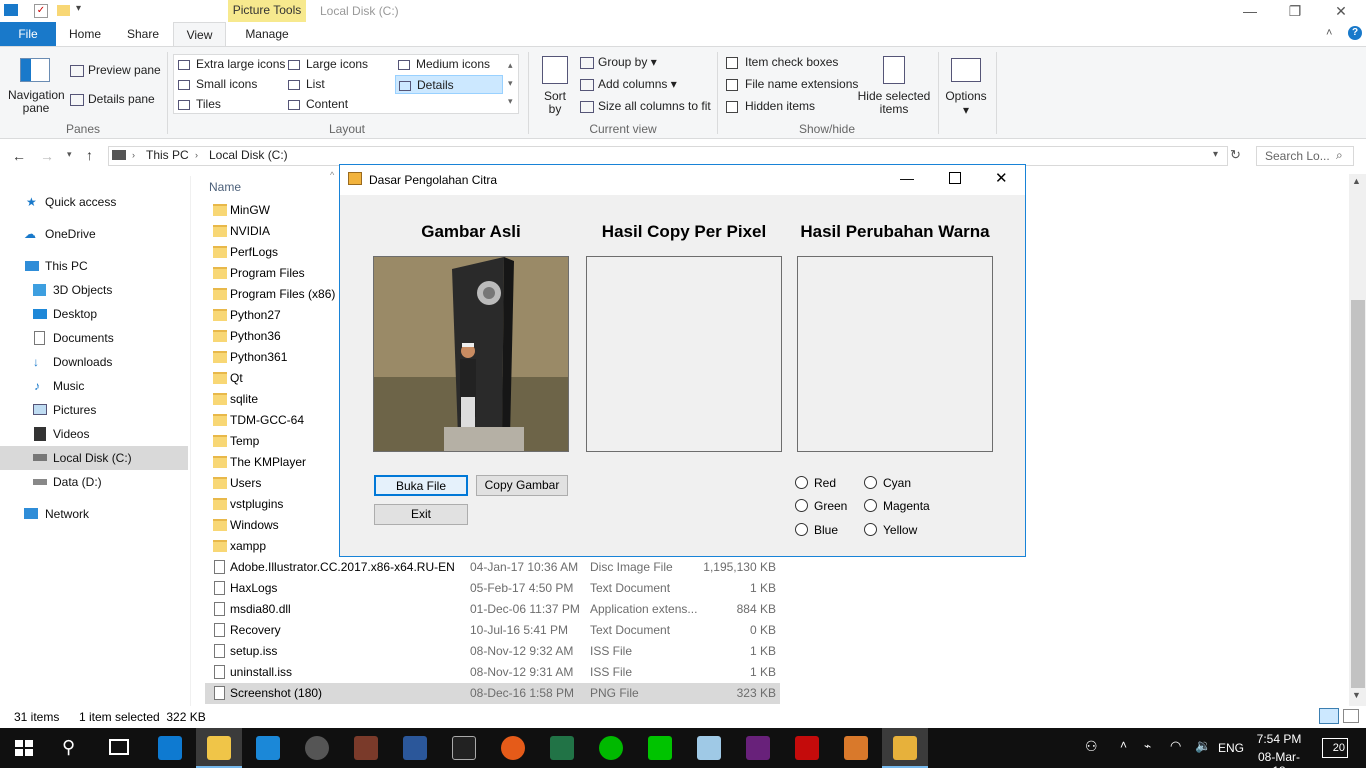 This screenshot has height=778, width=1366. I want to click on scrollbar-thumb, so click(1358, 494).